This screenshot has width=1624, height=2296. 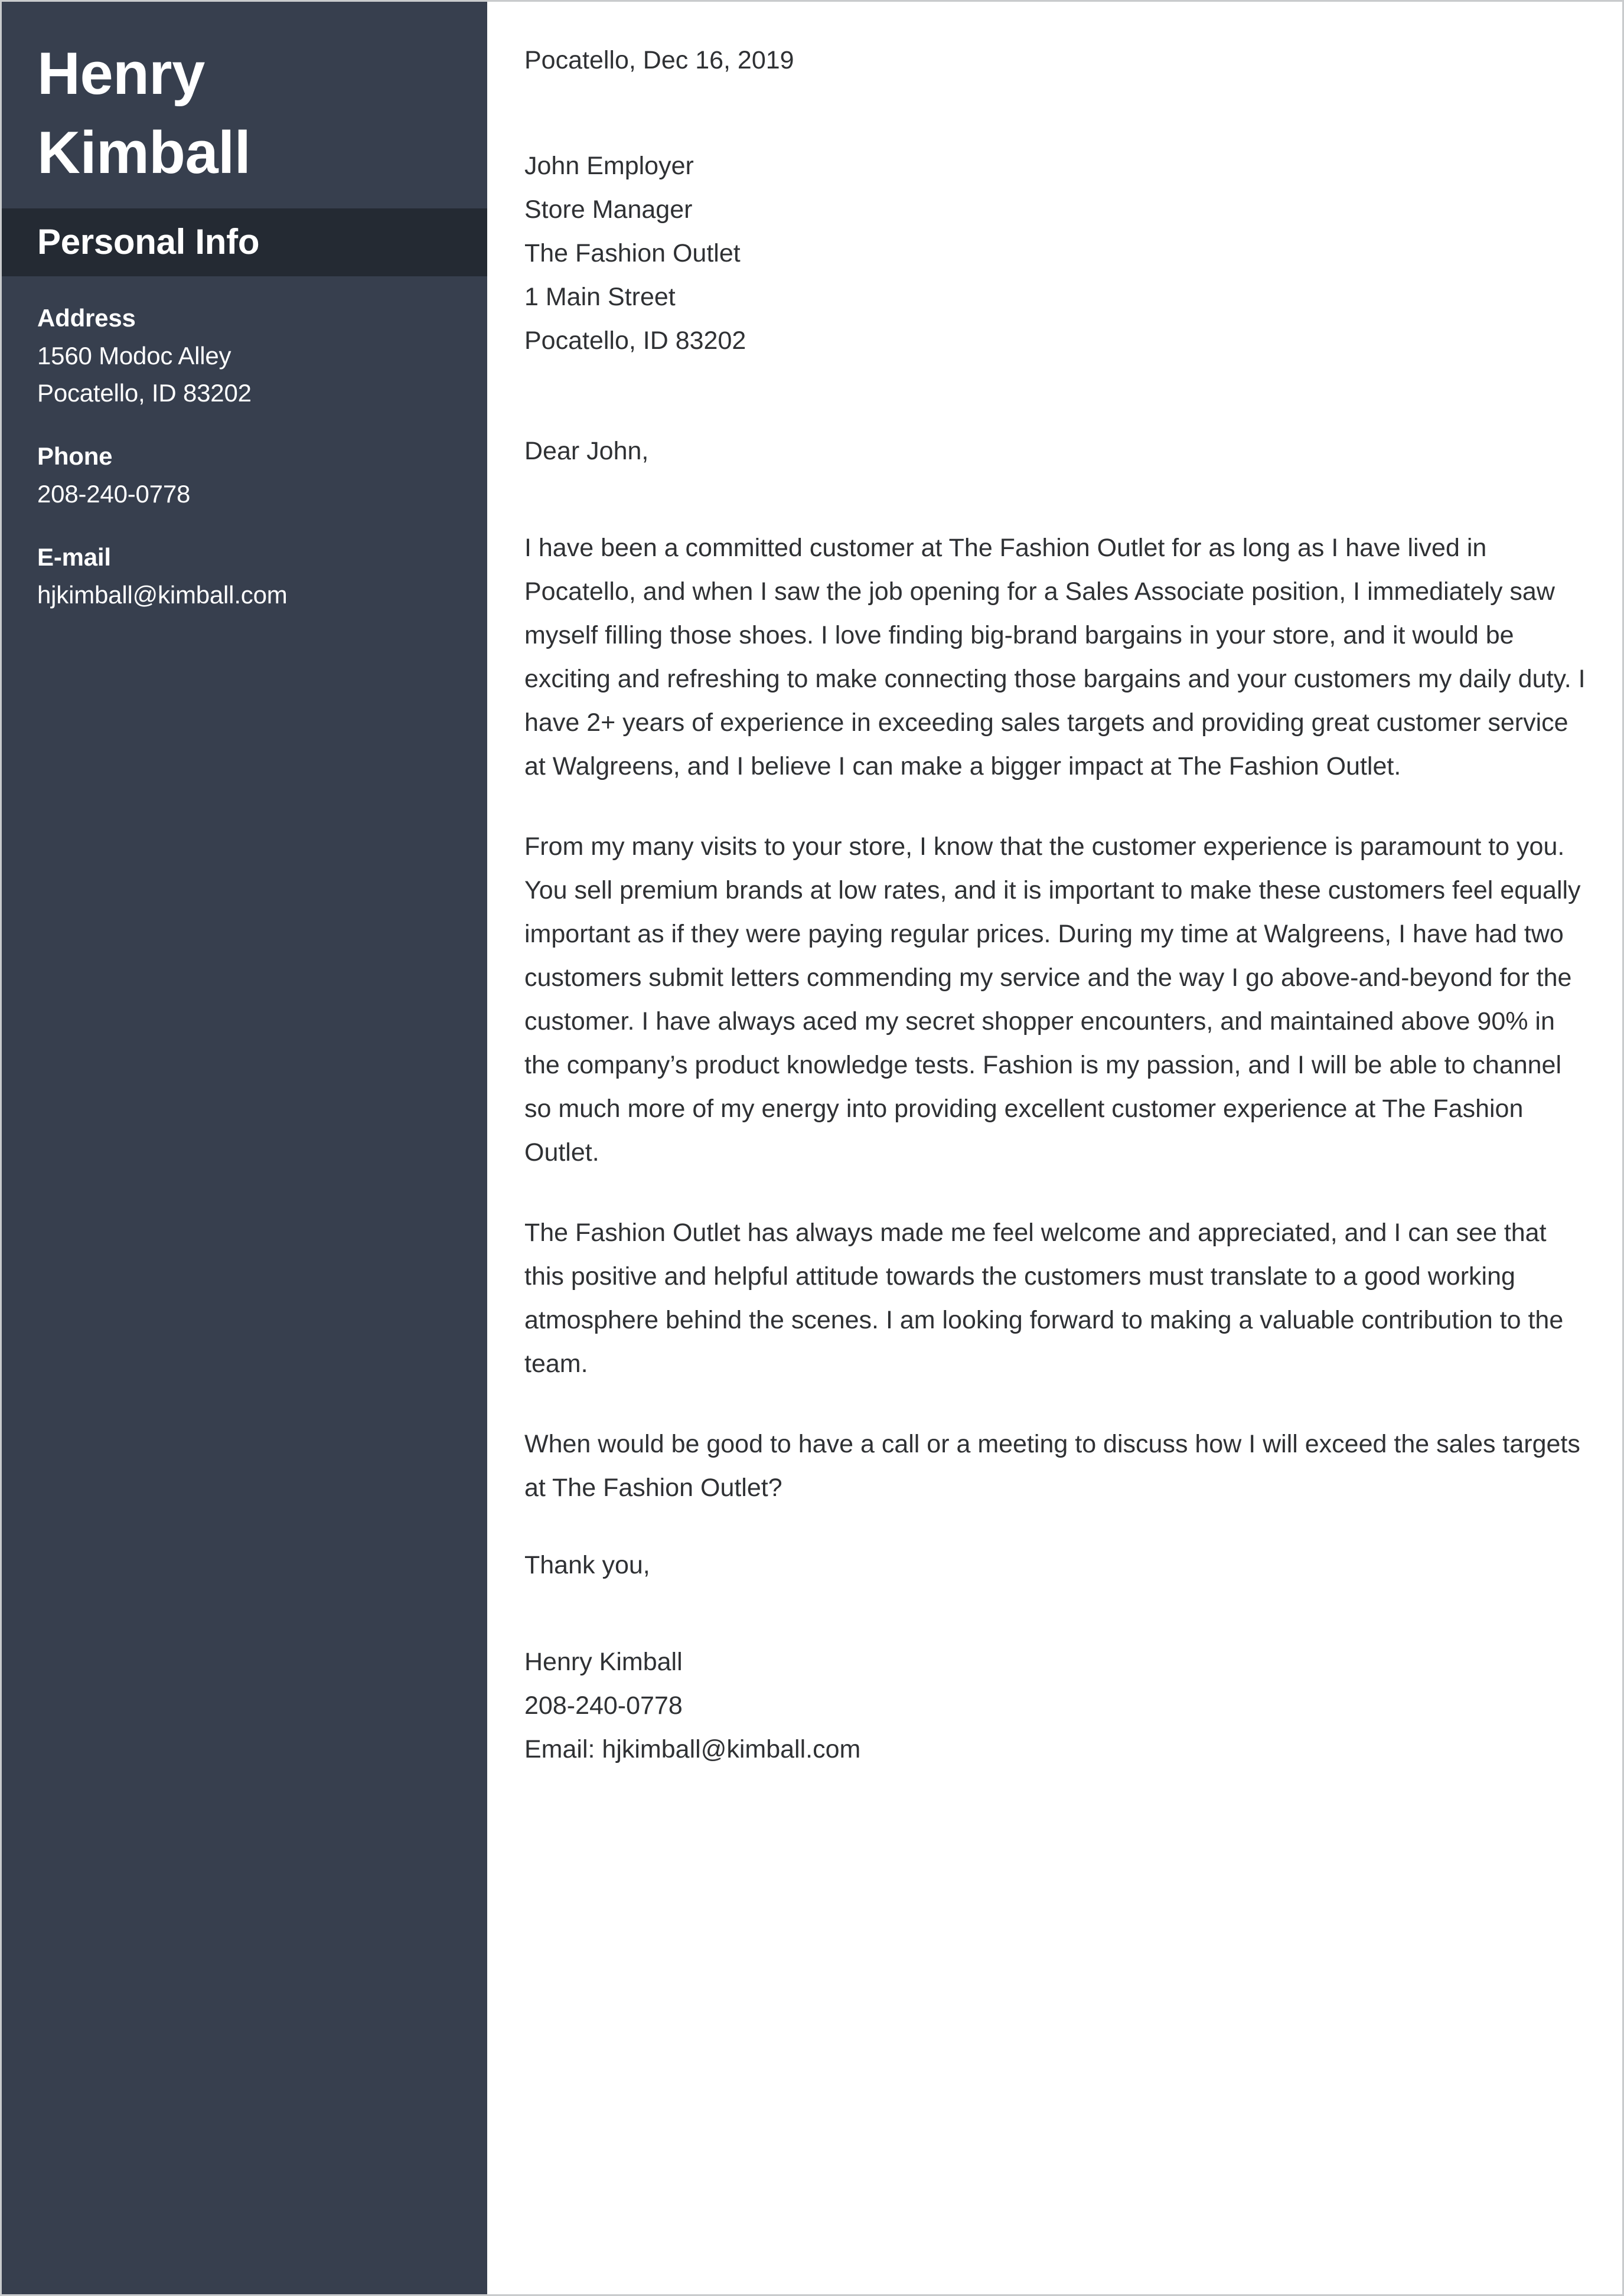 I want to click on letter-signoff: Thank you,, so click(x=587, y=1564).